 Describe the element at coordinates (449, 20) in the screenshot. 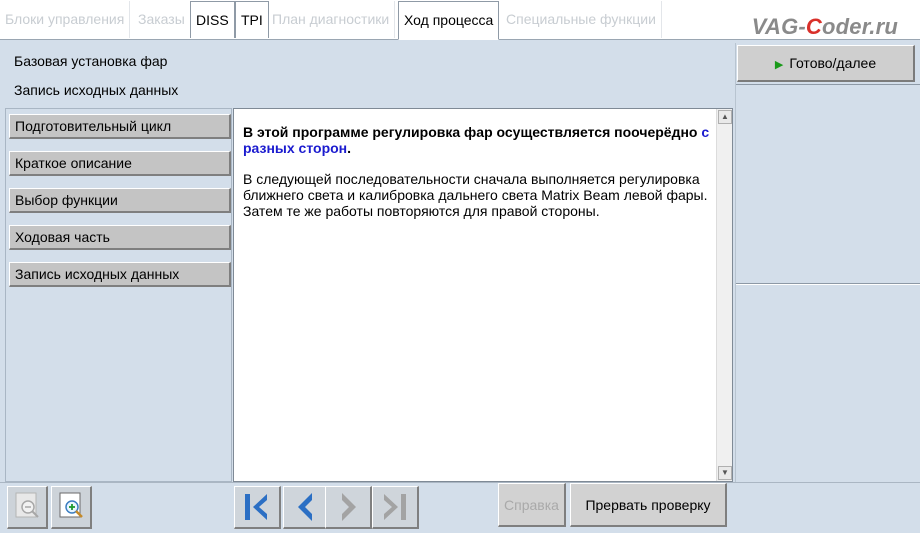

I see `tab-process-progress: Ход процесса` at that location.